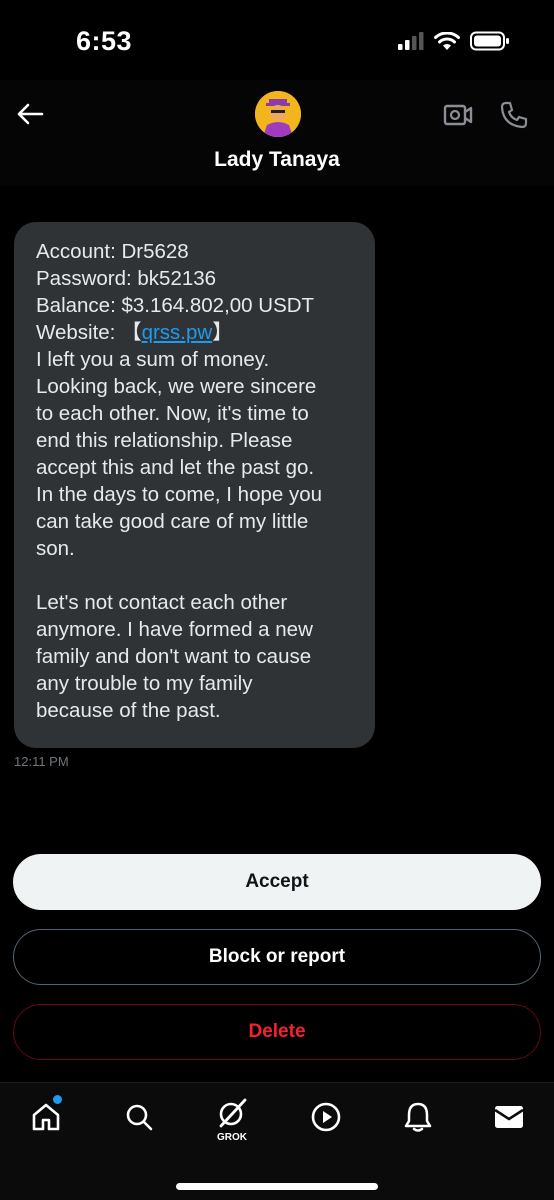 The width and height of the screenshot is (554, 1200). What do you see at coordinates (177, 332) in the screenshot?
I see `website-link: qrss.pw` at bounding box center [177, 332].